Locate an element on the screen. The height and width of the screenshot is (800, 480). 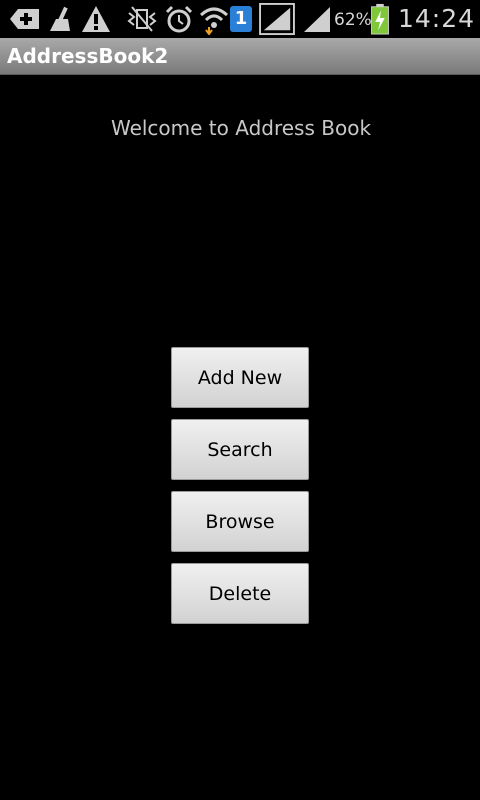
delete-button: Delete is located at coordinates (240, 593).